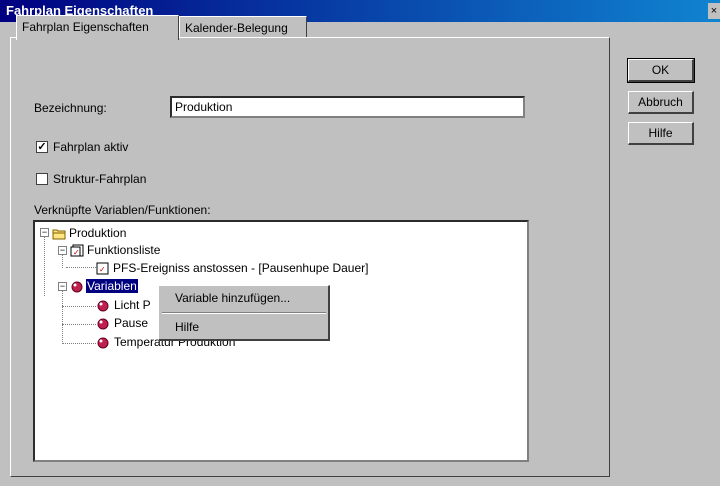 The image size is (720, 486). I want to click on folder-icon, so click(59, 234).